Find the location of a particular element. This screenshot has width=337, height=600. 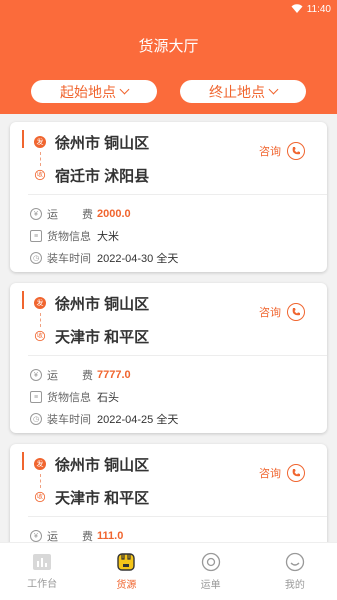

page-title: 货源大厅 is located at coordinates (168, 46).